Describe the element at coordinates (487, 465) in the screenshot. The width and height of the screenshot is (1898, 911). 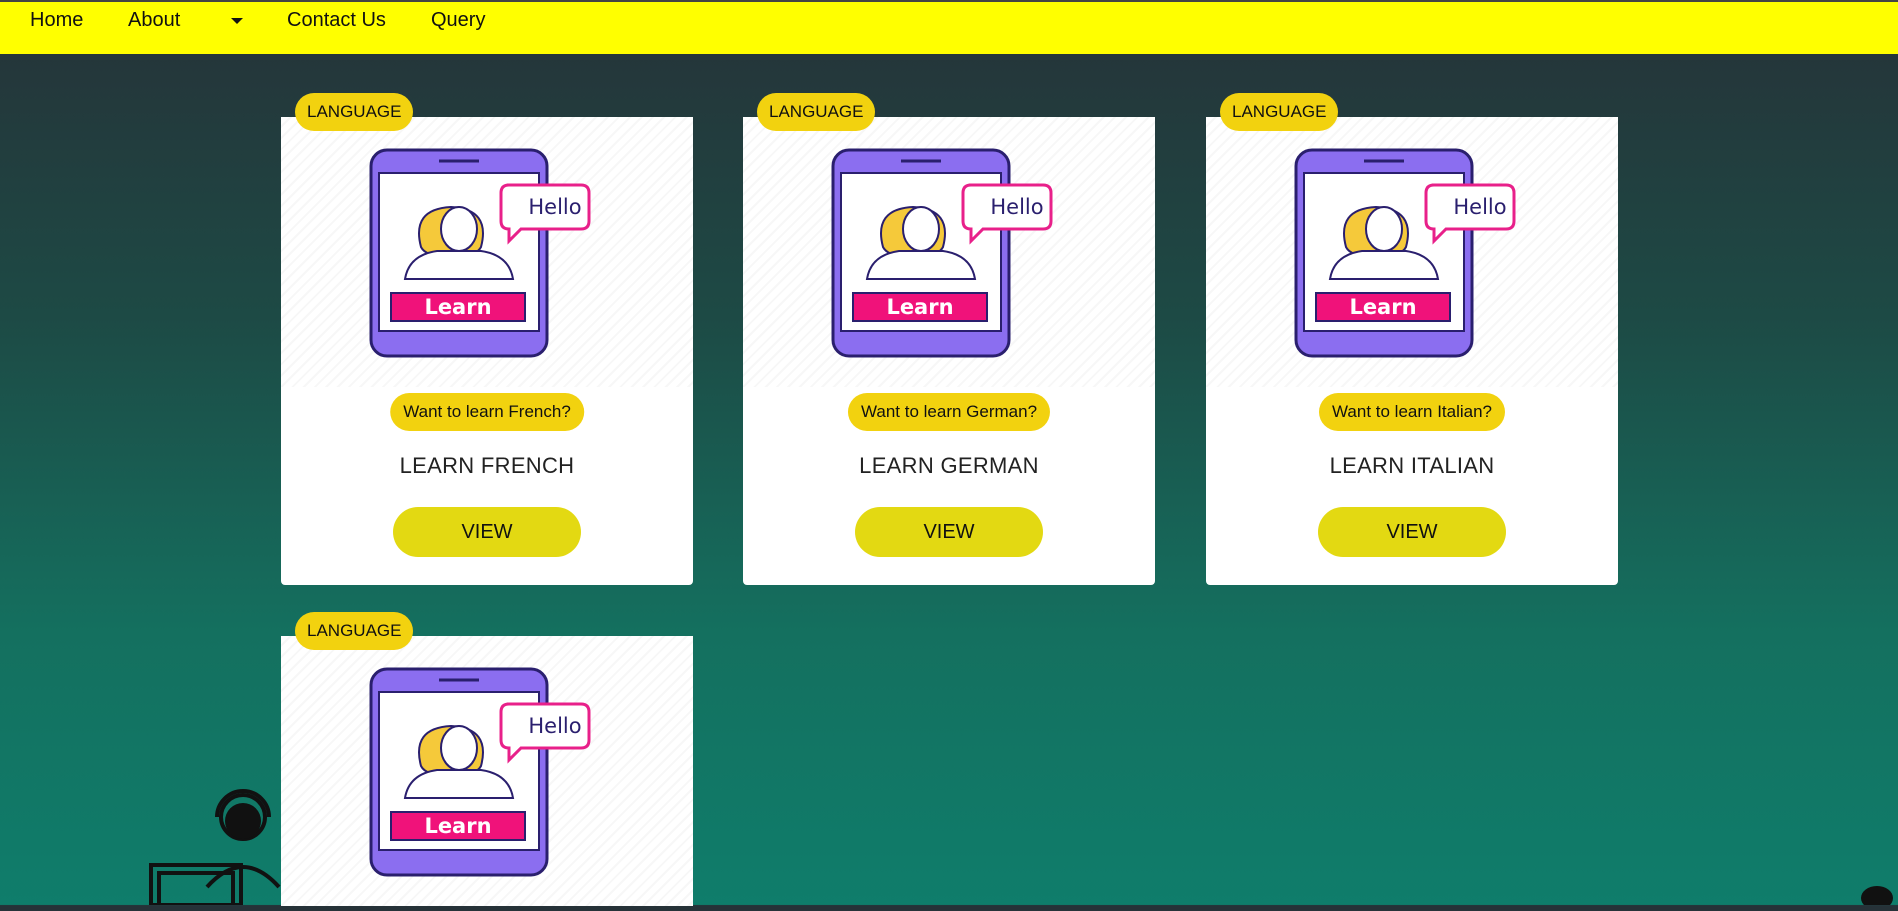
I see `card-title: LEARN FRENCH` at that location.